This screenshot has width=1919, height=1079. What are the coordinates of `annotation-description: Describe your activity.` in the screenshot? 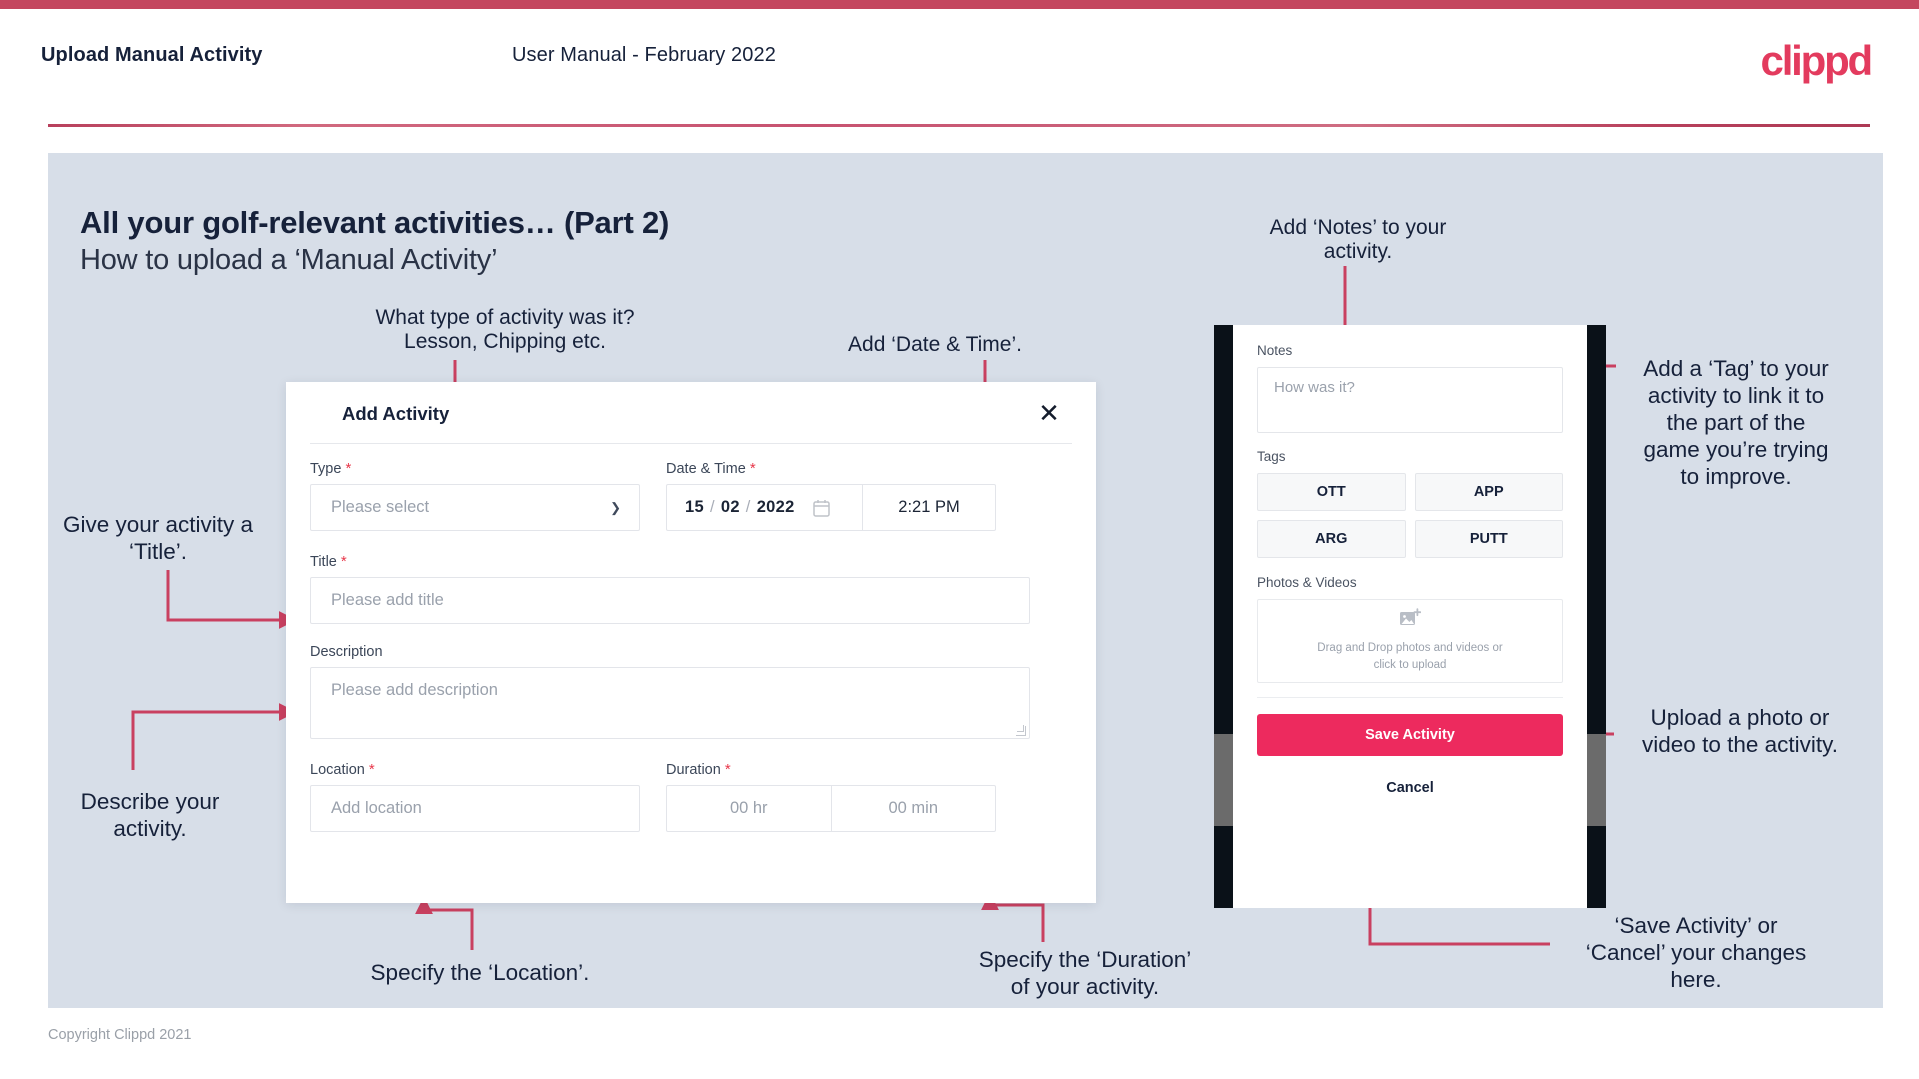 It's located at (150, 815).